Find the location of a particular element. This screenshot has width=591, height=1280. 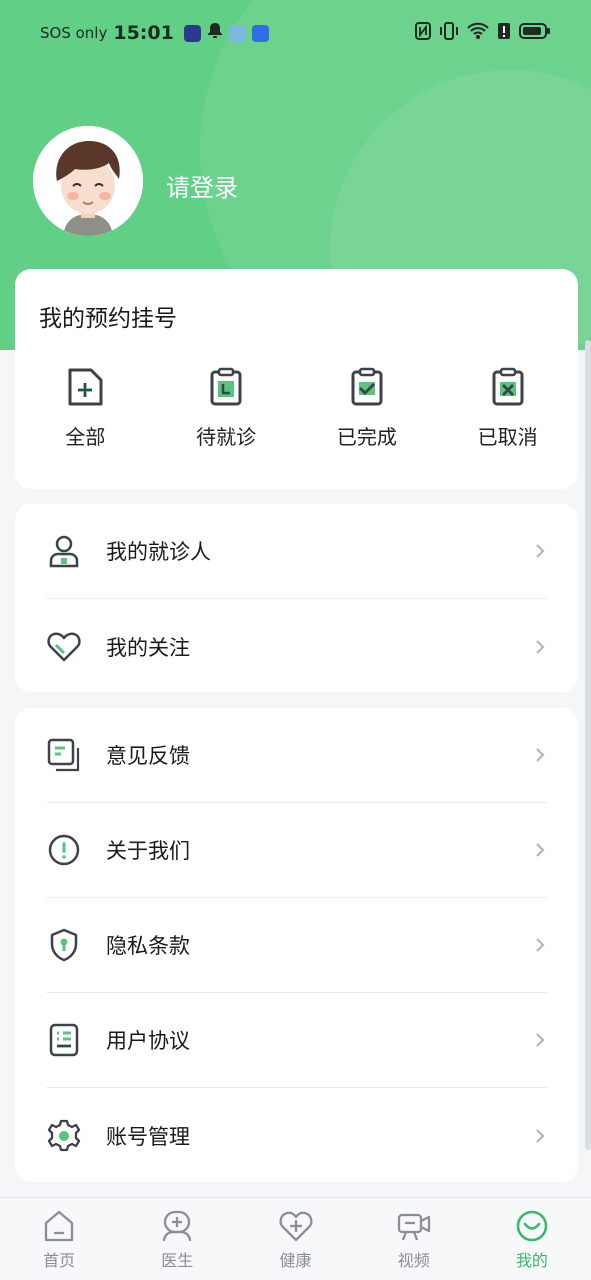

appointment-pending-label: 待就诊 is located at coordinates (226, 437).